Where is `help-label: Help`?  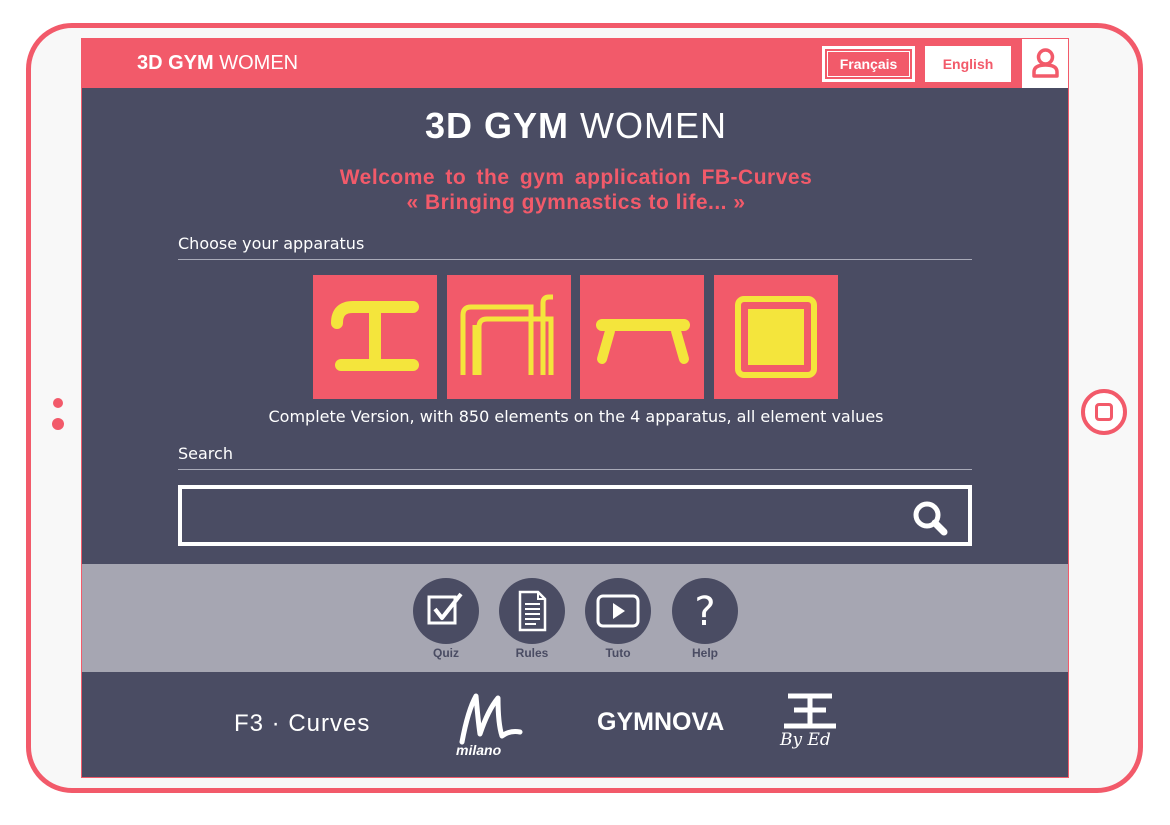 help-label: Help is located at coordinates (704, 653).